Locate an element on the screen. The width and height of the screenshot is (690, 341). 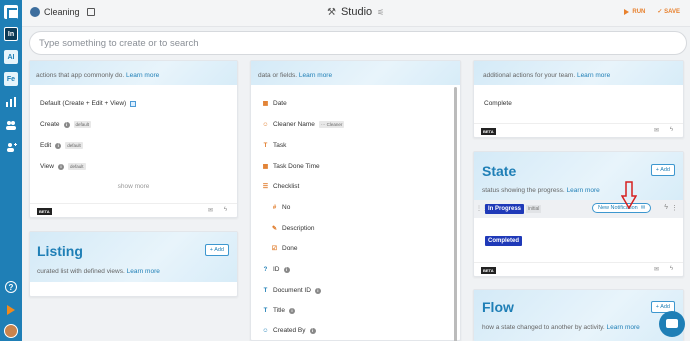
additional-footer: BETA ✉ ϟ is located at coordinates (578, 130).